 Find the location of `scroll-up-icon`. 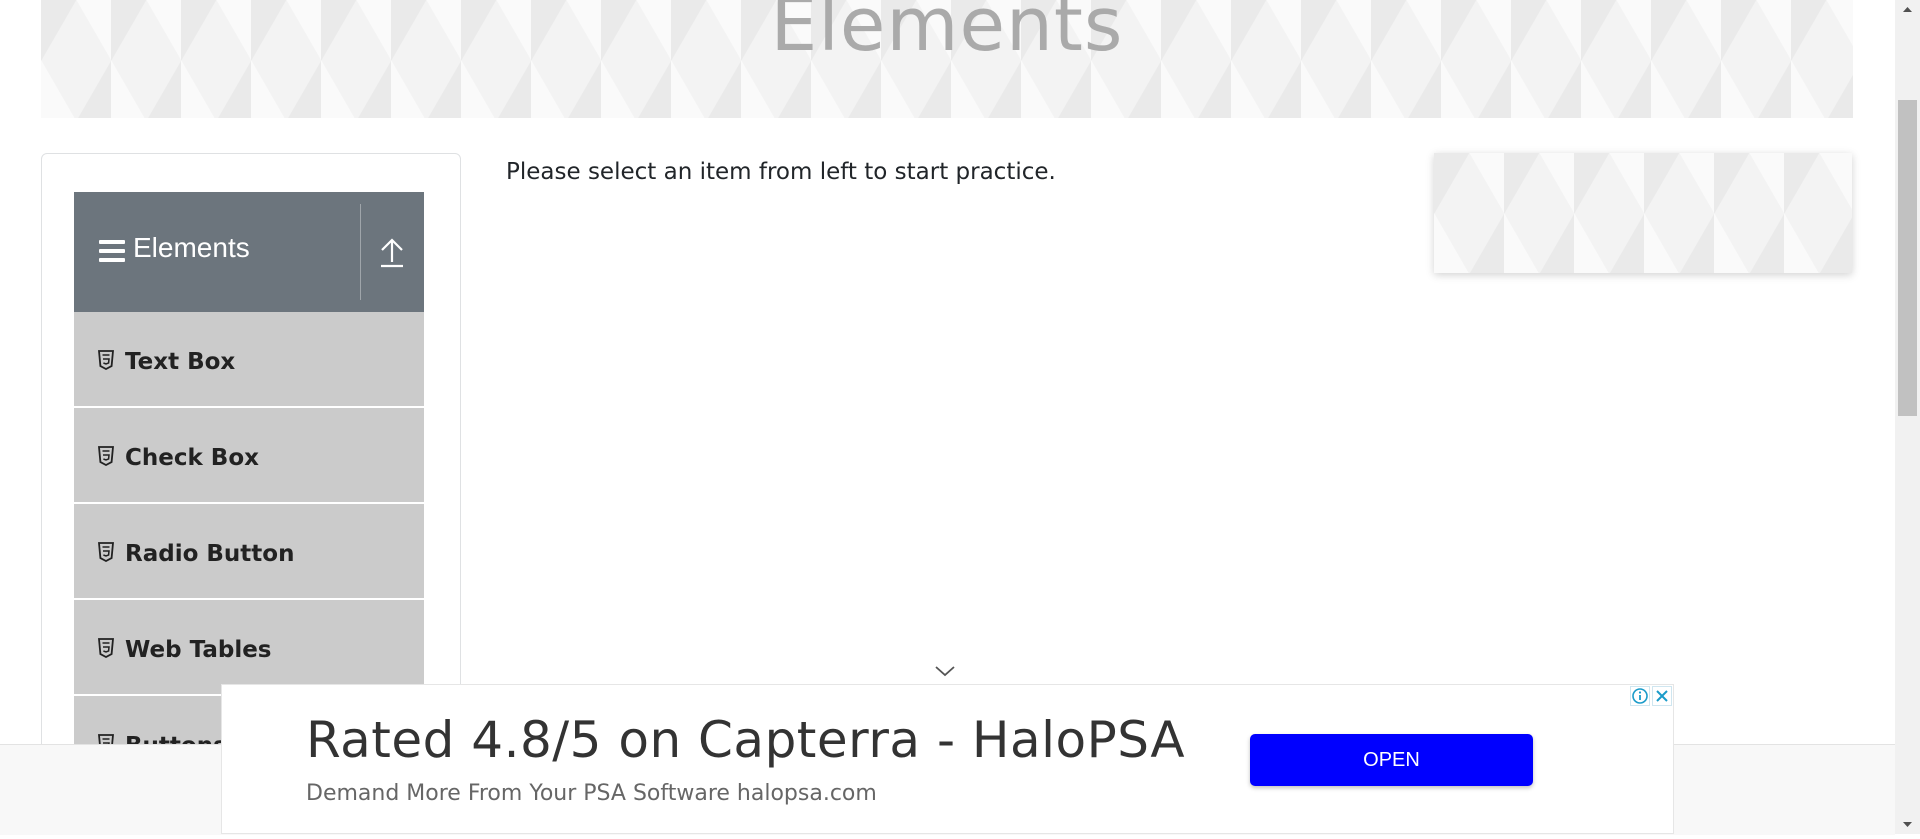

scroll-up-icon is located at coordinates (1907, 10).